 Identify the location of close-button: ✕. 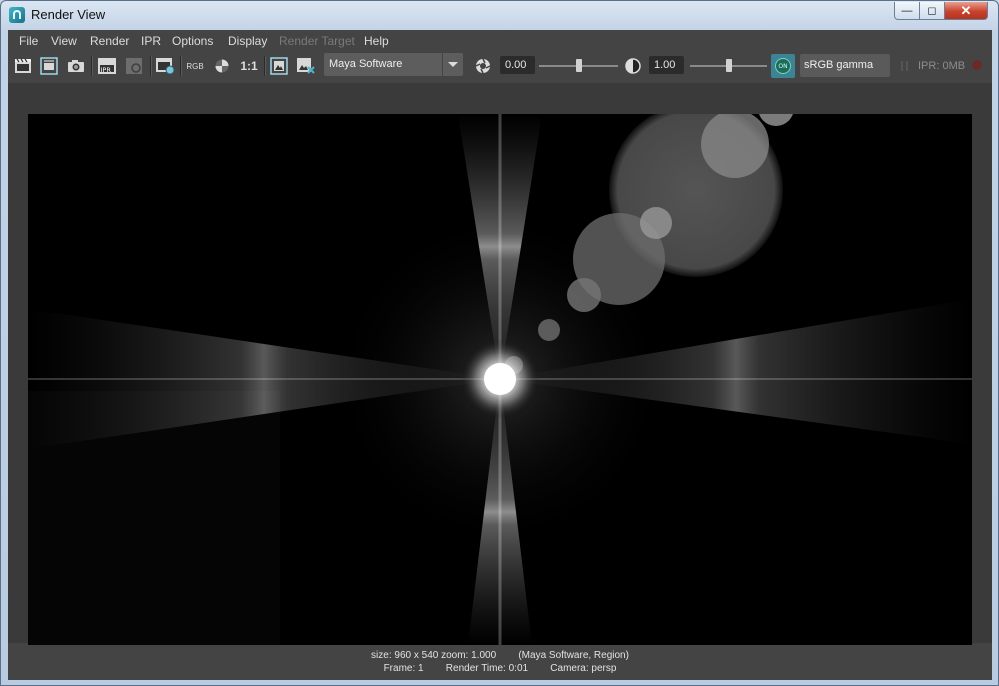
(966, 11).